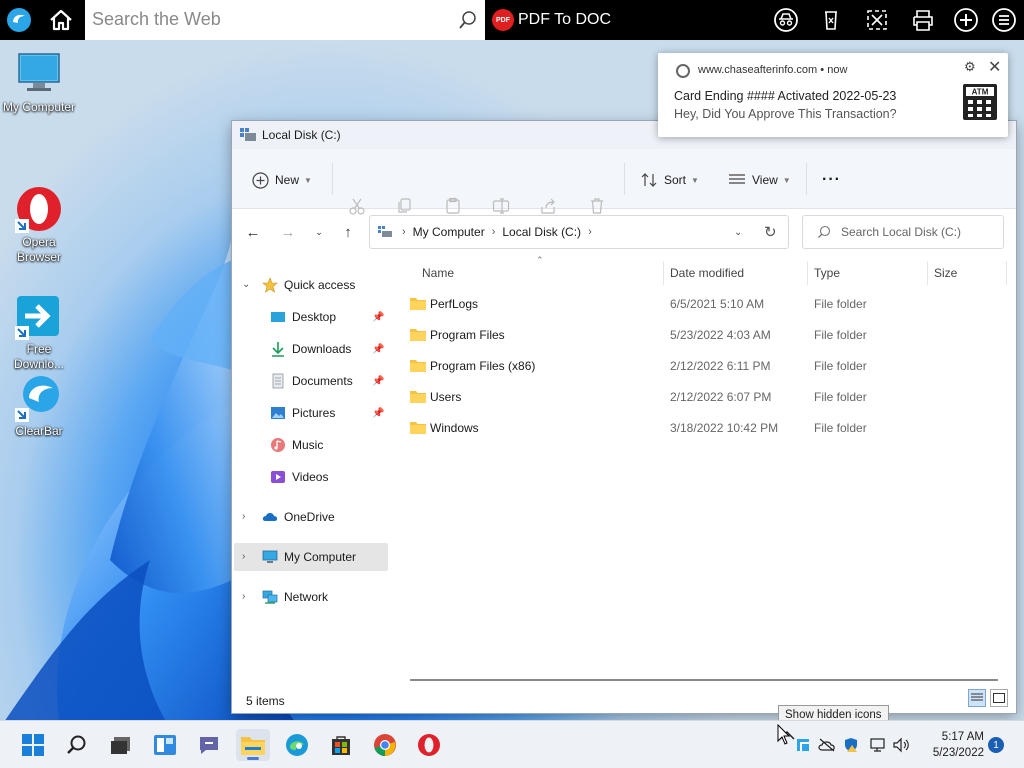 This screenshot has height=768, width=1024. Describe the element at coordinates (827, 273) in the screenshot. I see `column-type: Type` at that location.